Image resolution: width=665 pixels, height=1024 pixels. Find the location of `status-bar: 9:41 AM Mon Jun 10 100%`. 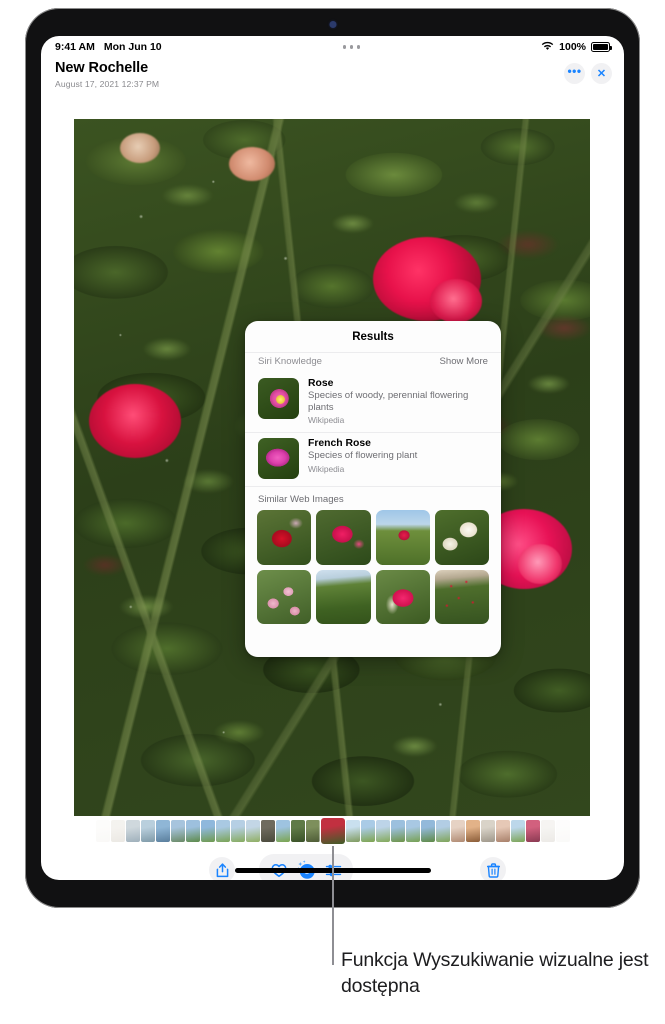

status-bar: 9:41 AM Mon Jun 10 100% is located at coordinates (332, 47).